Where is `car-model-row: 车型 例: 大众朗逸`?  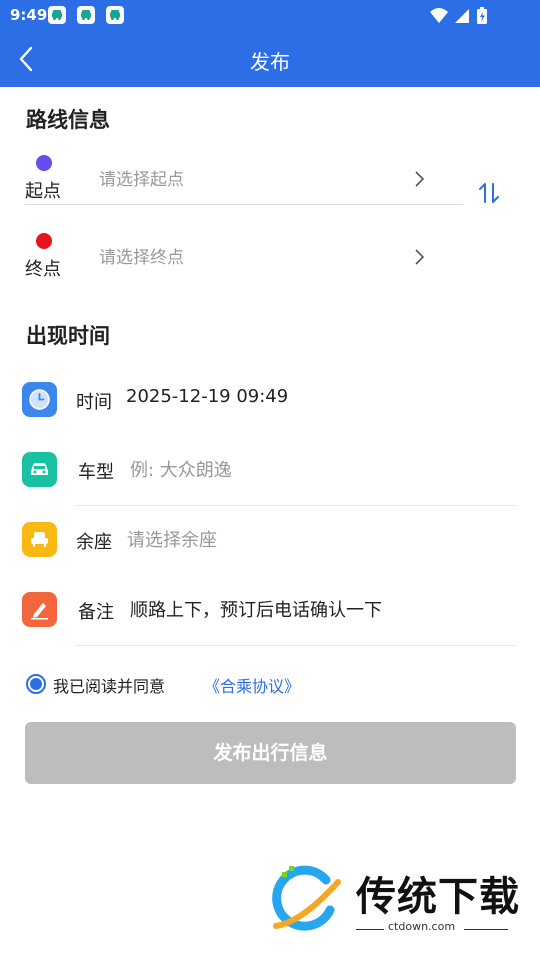 car-model-row: 车型 例: 大众朗逸 is located at coordinates (269, 482).